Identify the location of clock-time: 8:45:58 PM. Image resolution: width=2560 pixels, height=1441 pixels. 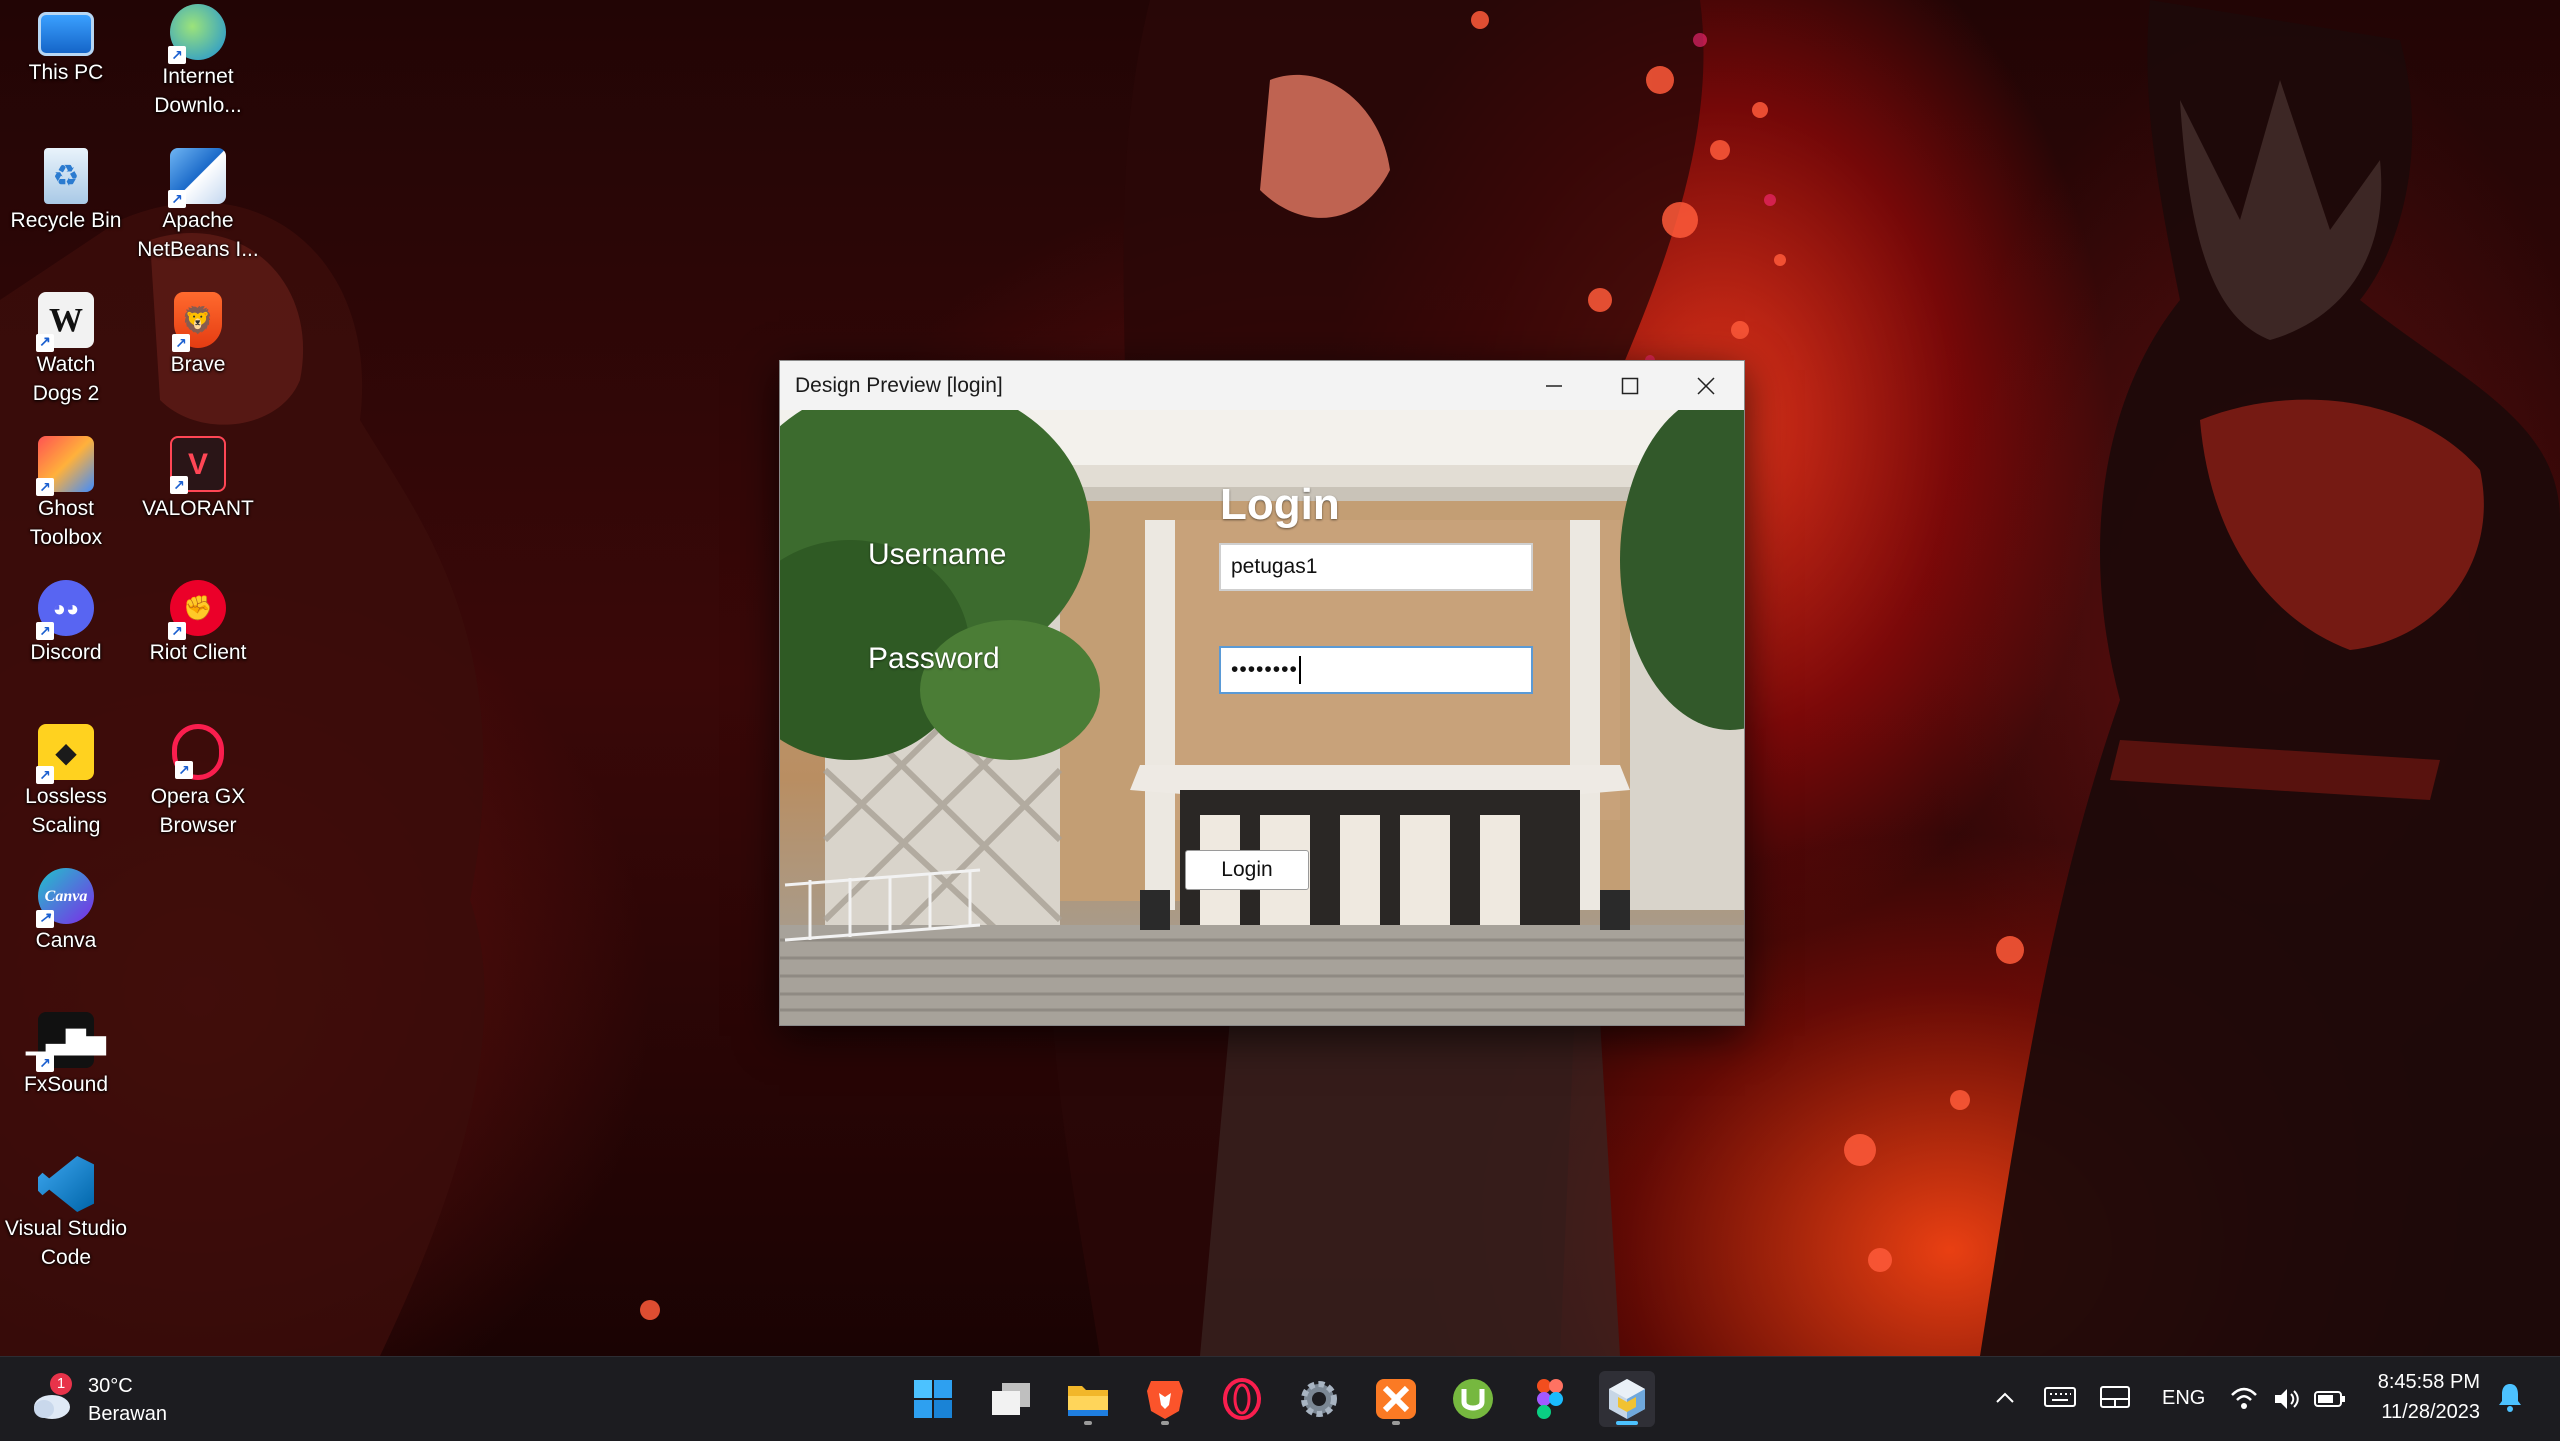
(2428, 1382).